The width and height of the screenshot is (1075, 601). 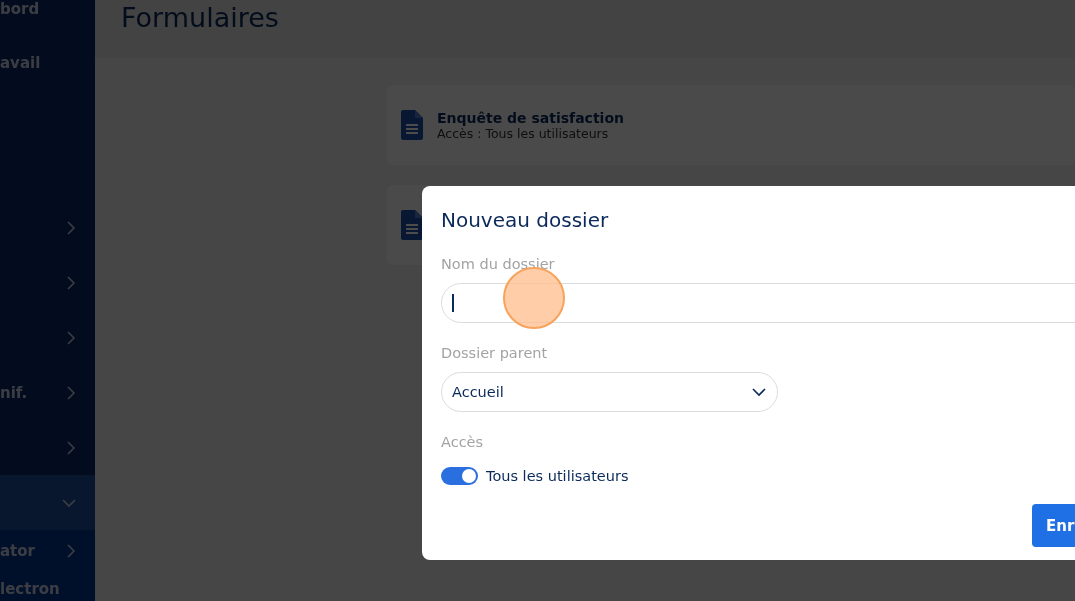 What do you see at coordinates (523, 133) in the screenshot?
I see `form-access: Accès : Tous les utilisateurs` at bounding box center [523, 133].